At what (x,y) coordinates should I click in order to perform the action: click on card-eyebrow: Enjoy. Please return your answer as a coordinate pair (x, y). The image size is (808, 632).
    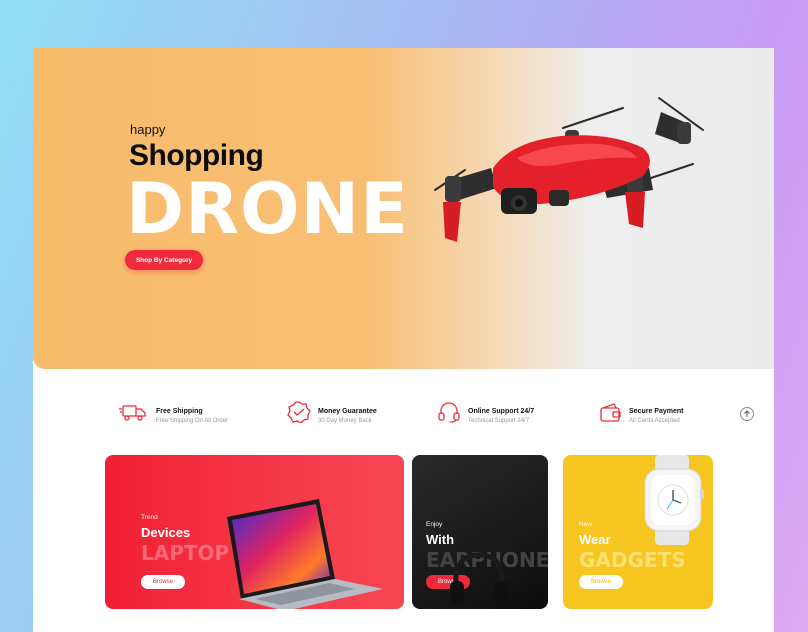
    Looking at the image, I should click on (434, 524).